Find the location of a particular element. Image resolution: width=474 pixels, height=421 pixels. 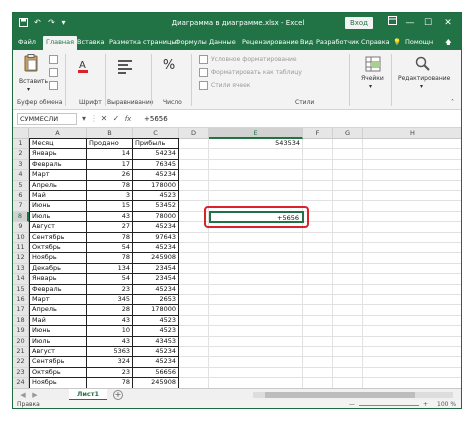

cell-h4 is located at coordinates (412, 175).